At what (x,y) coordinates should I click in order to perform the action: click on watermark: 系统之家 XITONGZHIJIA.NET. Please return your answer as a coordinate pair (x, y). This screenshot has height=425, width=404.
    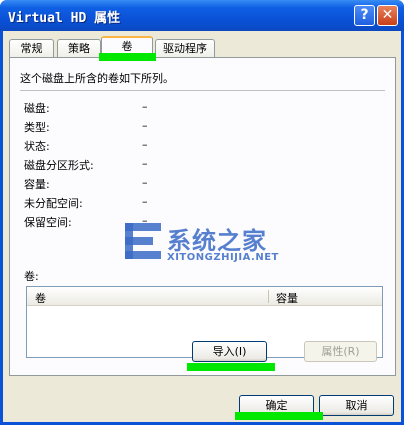
    Looking at the image, I should click on (216, 249).